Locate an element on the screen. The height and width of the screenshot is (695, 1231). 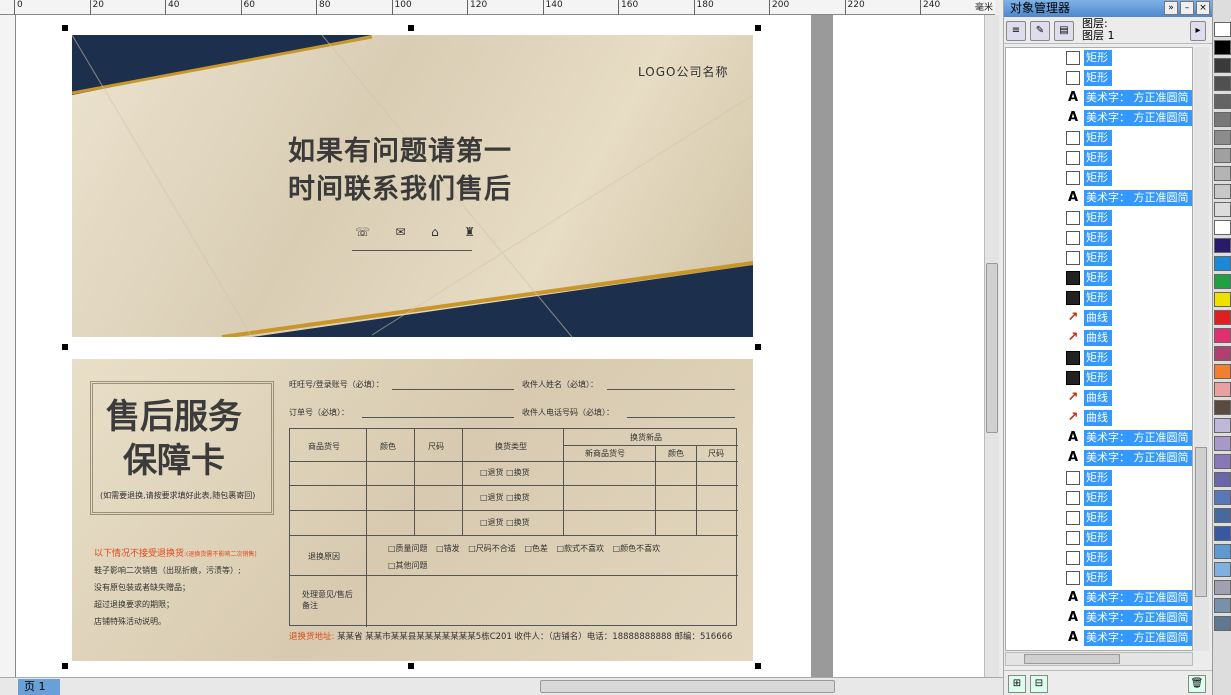
panel-horizontal-scrollbar is located at coordinates (1099, 659).